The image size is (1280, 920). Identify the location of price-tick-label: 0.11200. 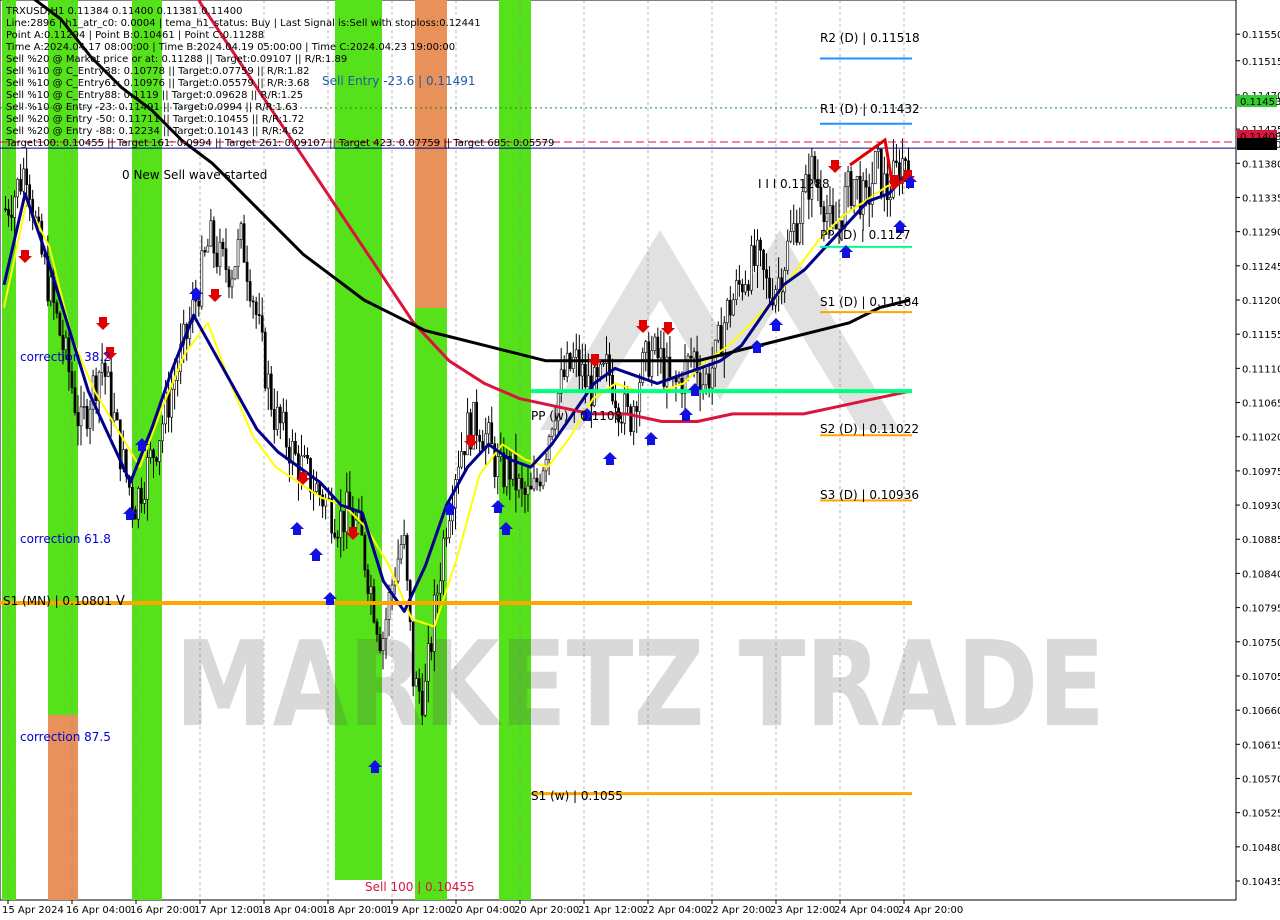
(1261, 301).